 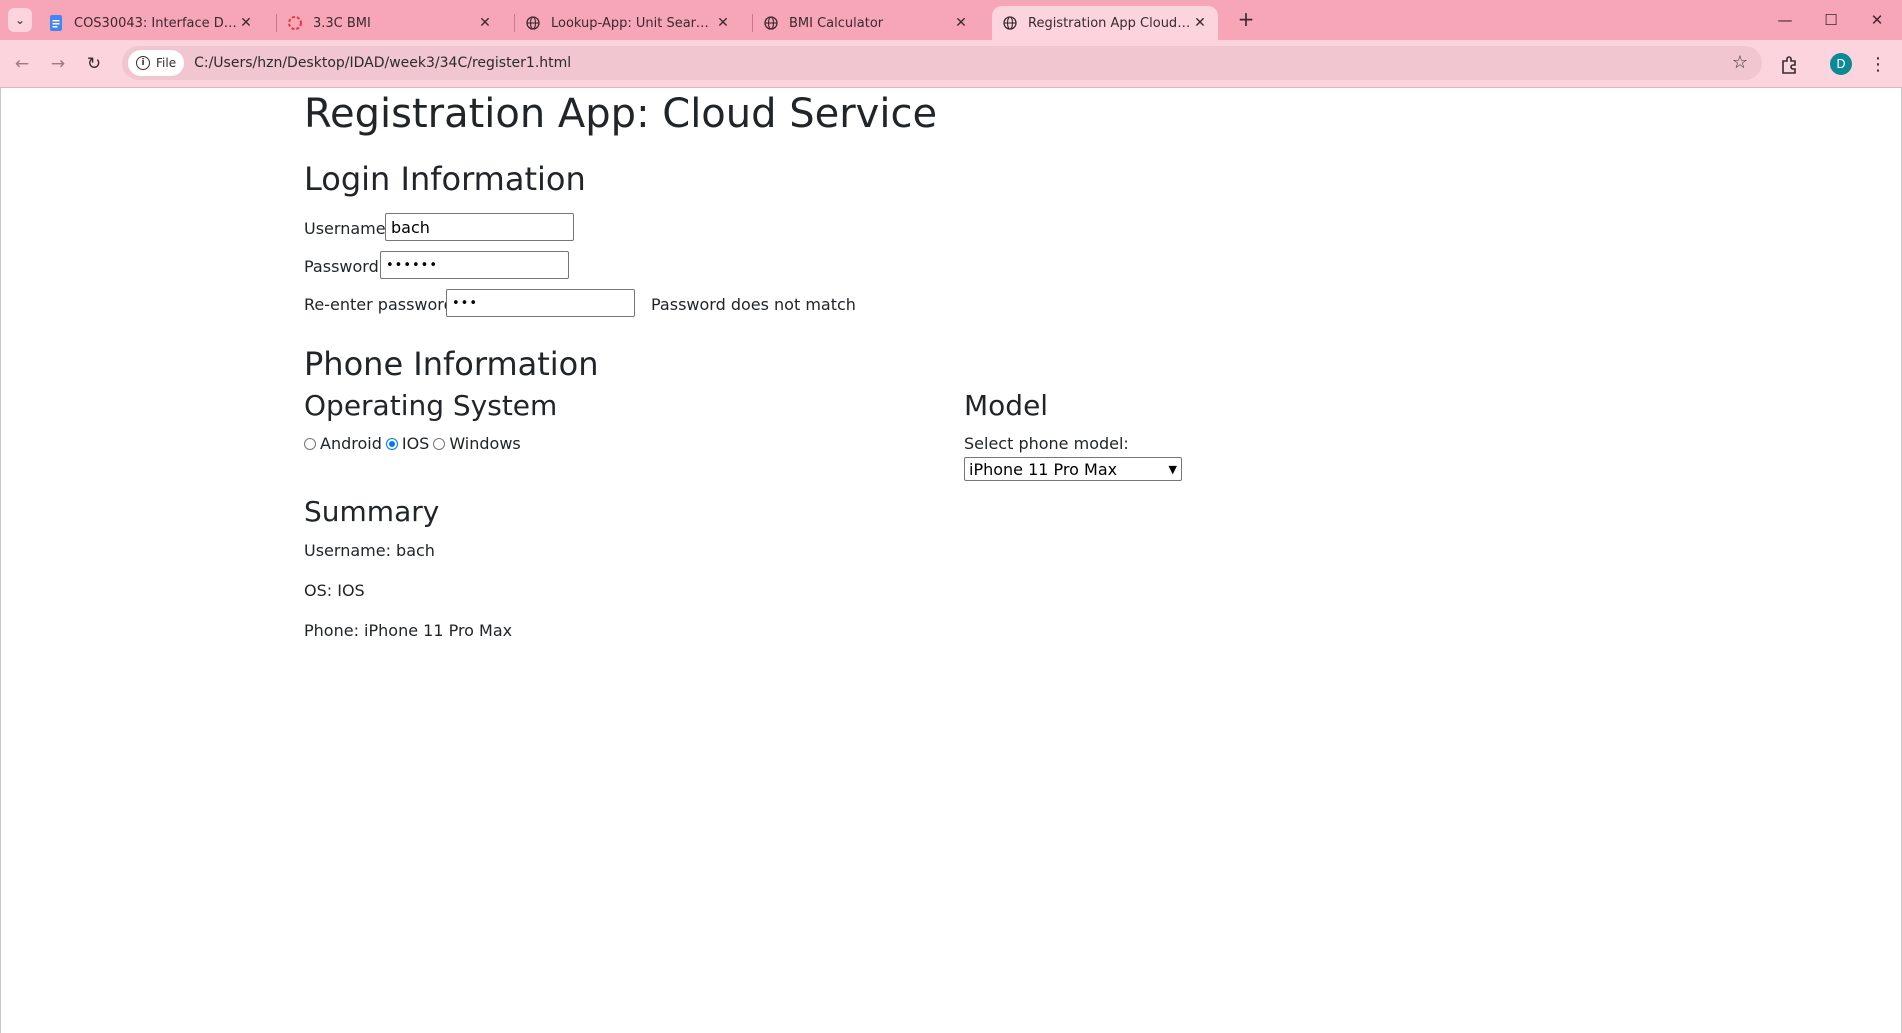 I want to click on summary-phone: Phone: iPhone 11 Pro Max, so click(x=408, y=630).